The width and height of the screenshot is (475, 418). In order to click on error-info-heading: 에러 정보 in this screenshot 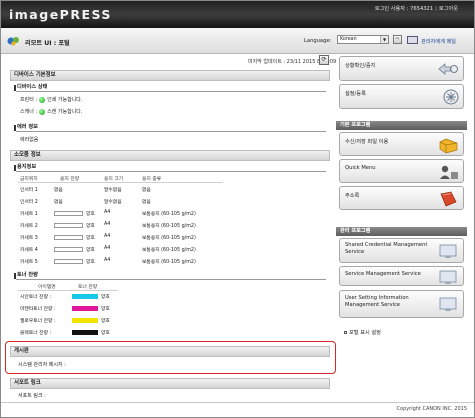, I will do `click(170, 128)`.